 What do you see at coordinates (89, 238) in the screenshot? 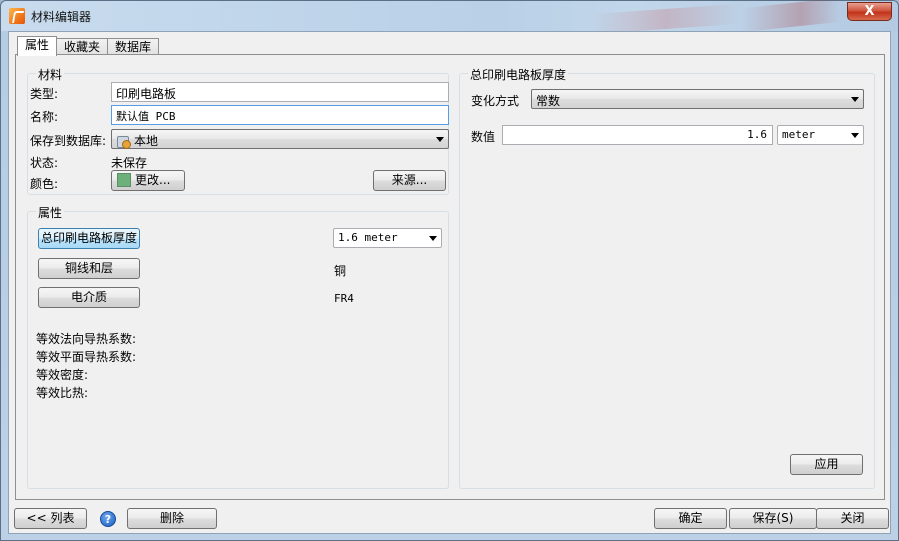
I see `total-thickness-button: 总印刷电路板厚度` at bounding box center [89, 238].